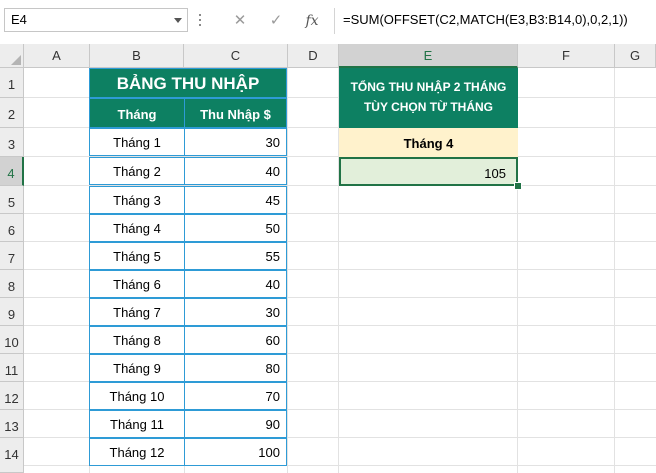 This screenshot has height=473, width=656. Describe the element at coordinates (137, 228) in the screenshot. I see `month-cell: Tháng 4` at that location.